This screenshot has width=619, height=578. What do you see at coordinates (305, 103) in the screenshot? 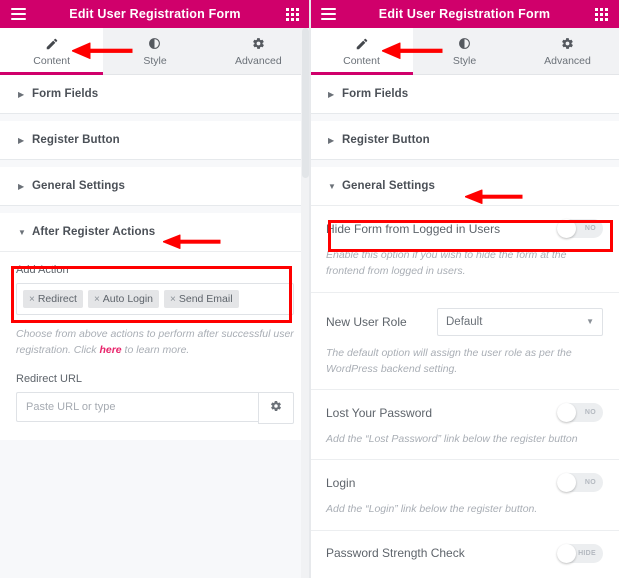
I see `scrollbar-thumb` at bounding box center [305, 103].